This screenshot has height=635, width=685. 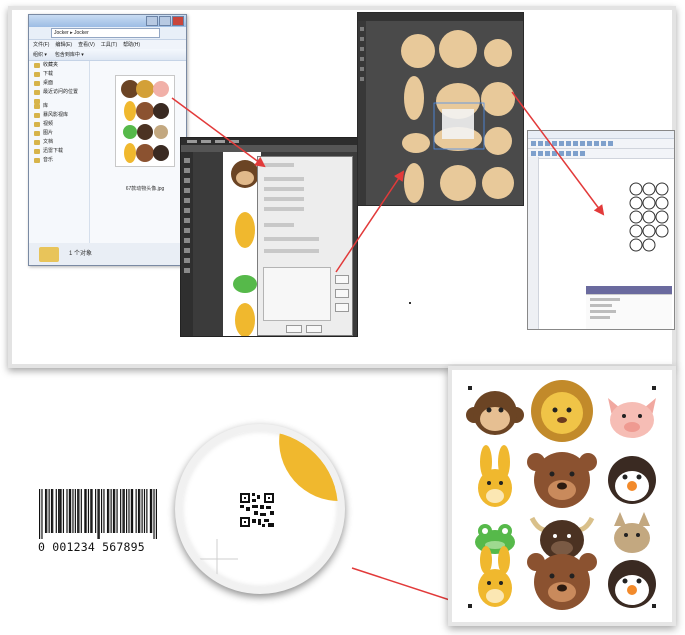 I want to click on barcode: 0 001234 567895, so click(x=98, y=522).